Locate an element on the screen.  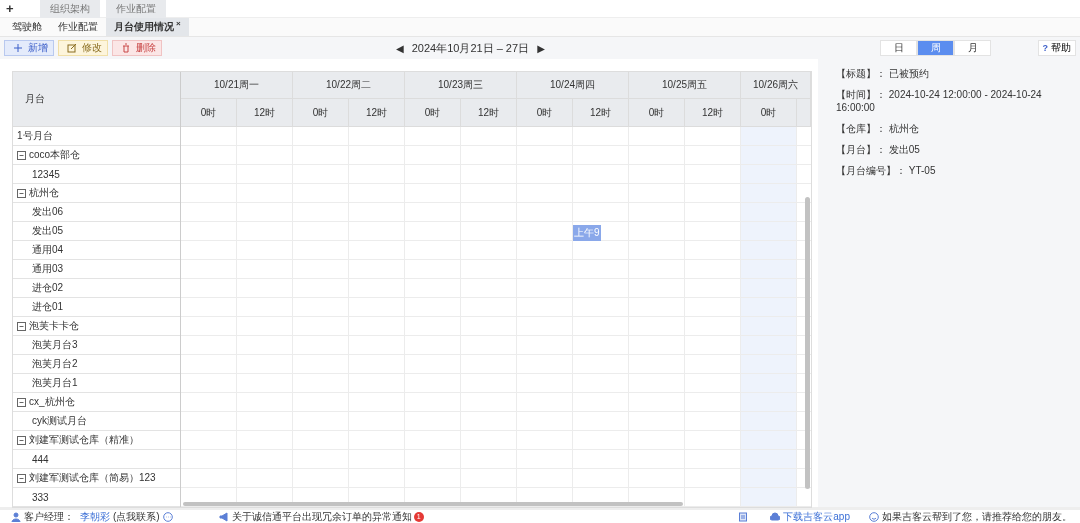
manager-label: 客户经理： is located at coordinates (49, 516).